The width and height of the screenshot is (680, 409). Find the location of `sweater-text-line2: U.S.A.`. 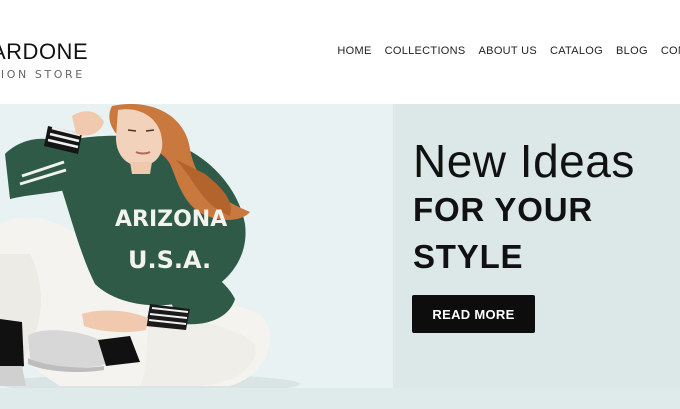

sweater-text-line2: U.S.A. is located at coordinates (169, 260).